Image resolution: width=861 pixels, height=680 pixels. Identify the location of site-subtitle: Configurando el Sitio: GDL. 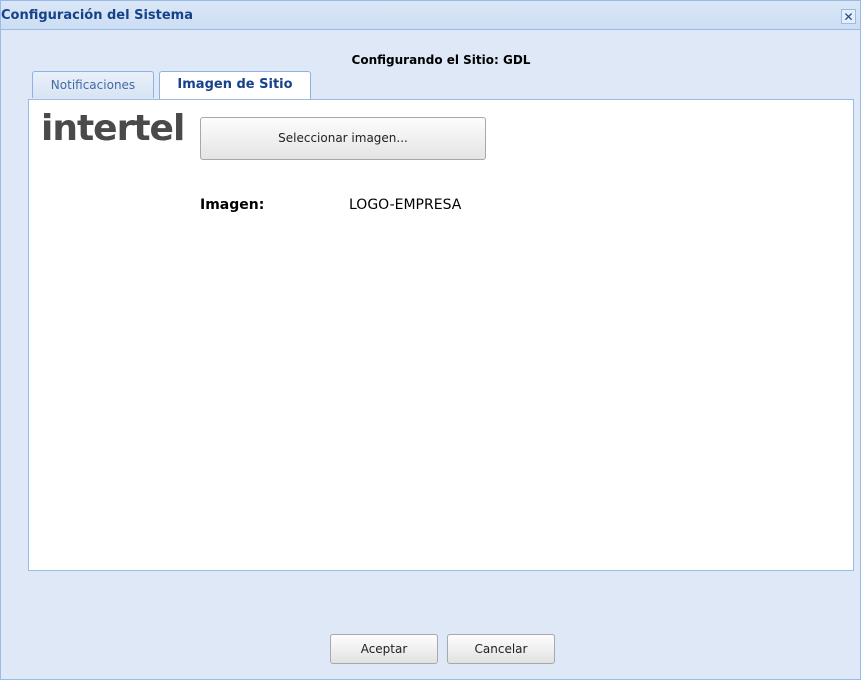
(441, 60).